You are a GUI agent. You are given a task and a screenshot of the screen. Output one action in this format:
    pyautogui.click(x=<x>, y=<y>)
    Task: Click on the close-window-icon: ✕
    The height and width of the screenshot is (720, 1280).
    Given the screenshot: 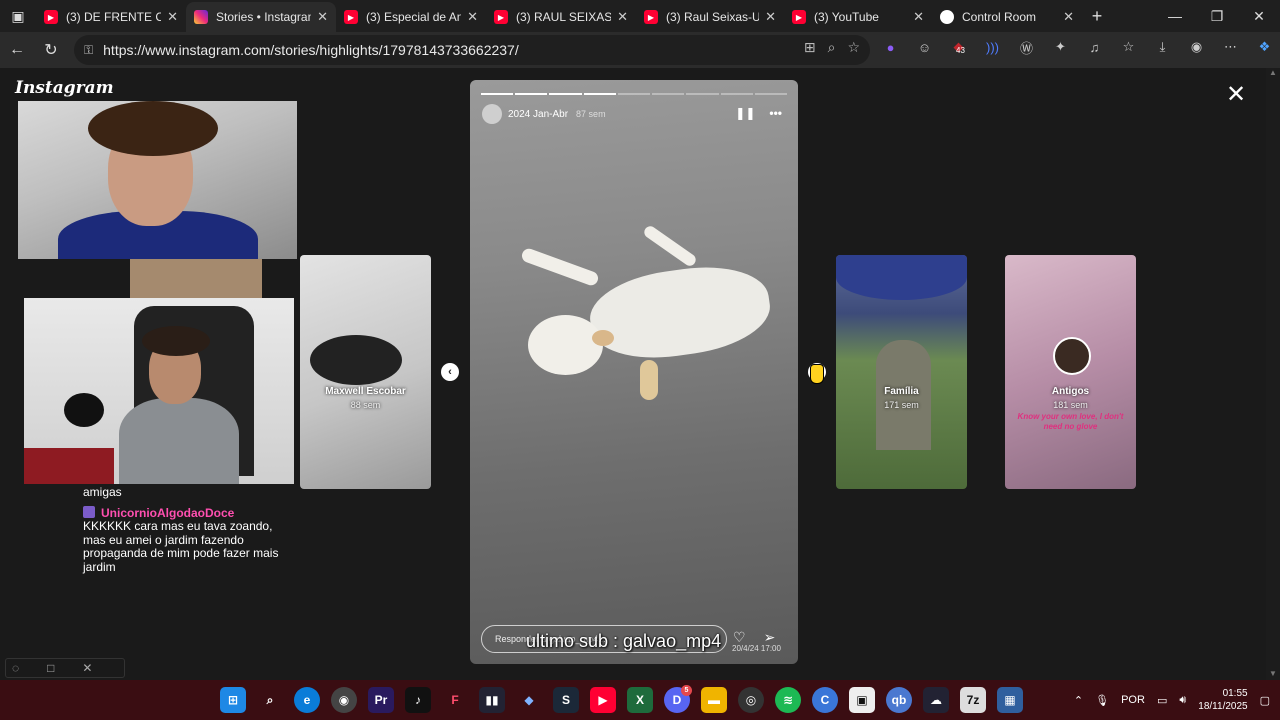 What is the action you would take?
    pyautogui.click(x=1259, y=16)
    